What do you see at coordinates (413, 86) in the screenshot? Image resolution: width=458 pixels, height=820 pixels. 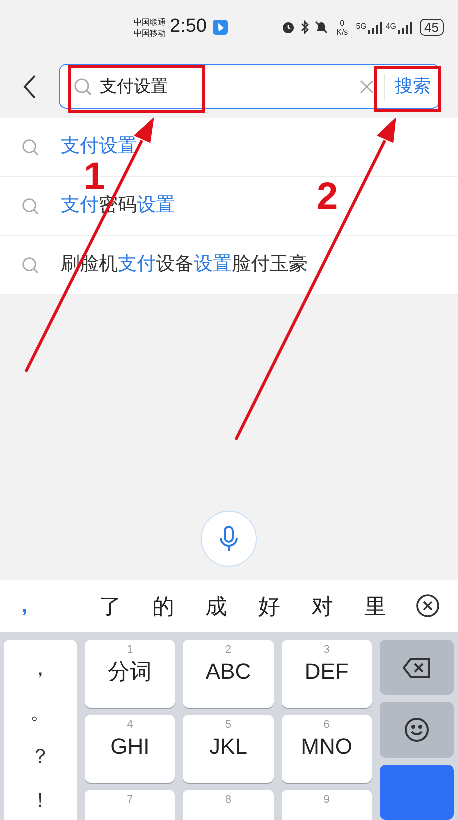 I see `search-button: 搜索` at bounding box center [413, 86].